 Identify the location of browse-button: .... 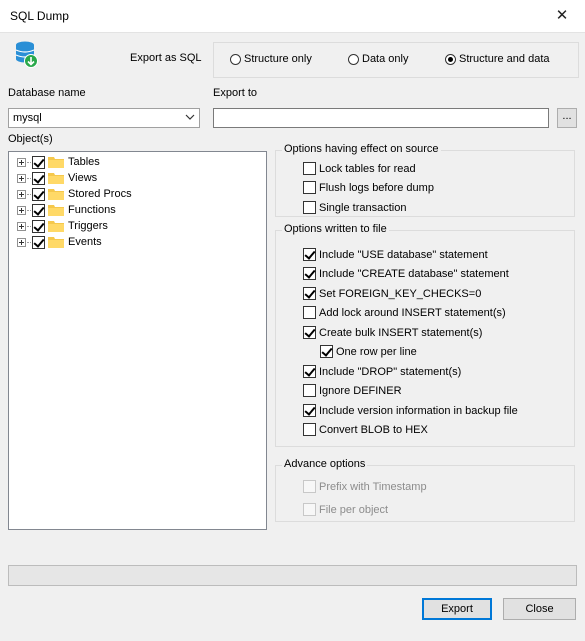
(567, 118).